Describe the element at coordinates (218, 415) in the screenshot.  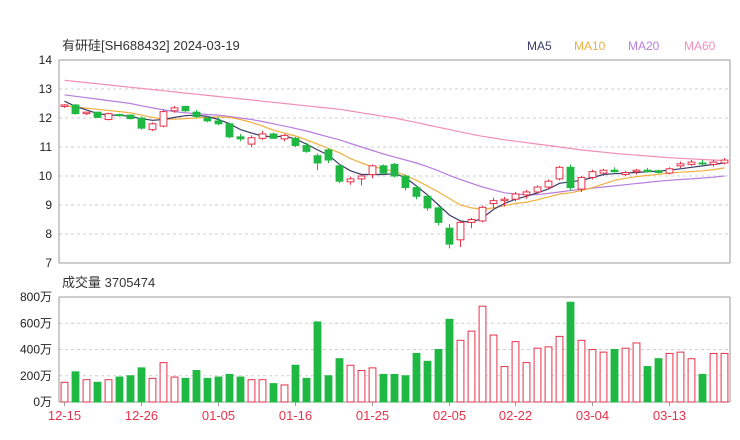
I see `date-tick-label: 01-05` at that location.